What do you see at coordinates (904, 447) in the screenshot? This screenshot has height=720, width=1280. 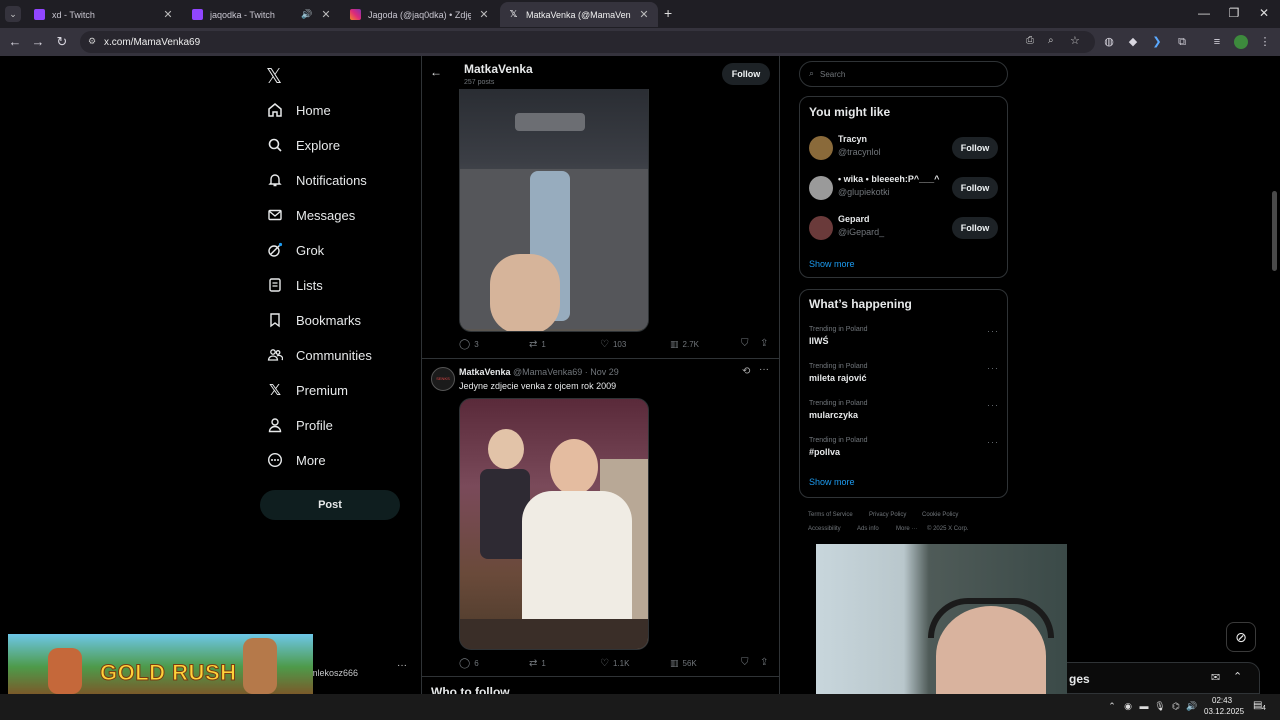 I see `trend-item: Trending in Poland #pollva ···` at bounding box center [904, 447].